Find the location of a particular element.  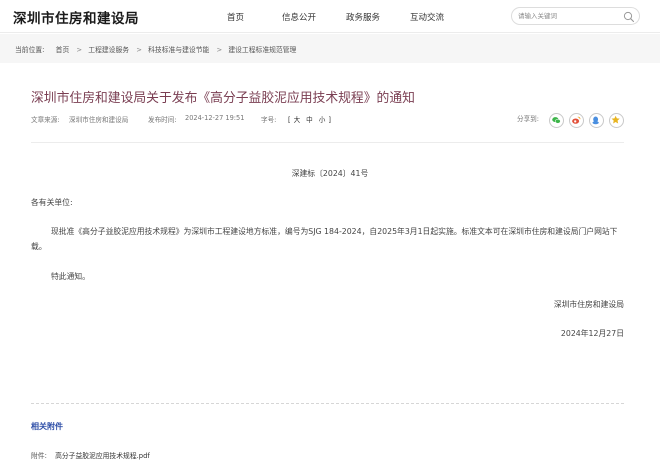

breadcrumb-item-engineering: 工程建设服务 is located at coordinates (108, 50).